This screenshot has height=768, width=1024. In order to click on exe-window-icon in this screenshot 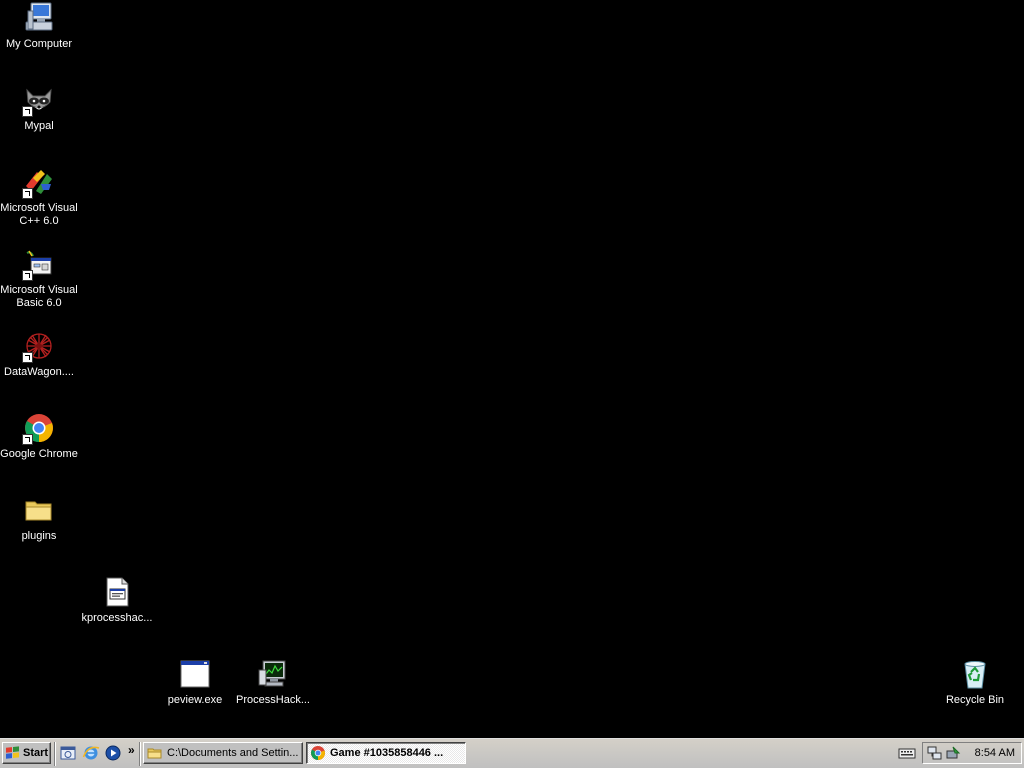, I will do `click(195, 674)`.